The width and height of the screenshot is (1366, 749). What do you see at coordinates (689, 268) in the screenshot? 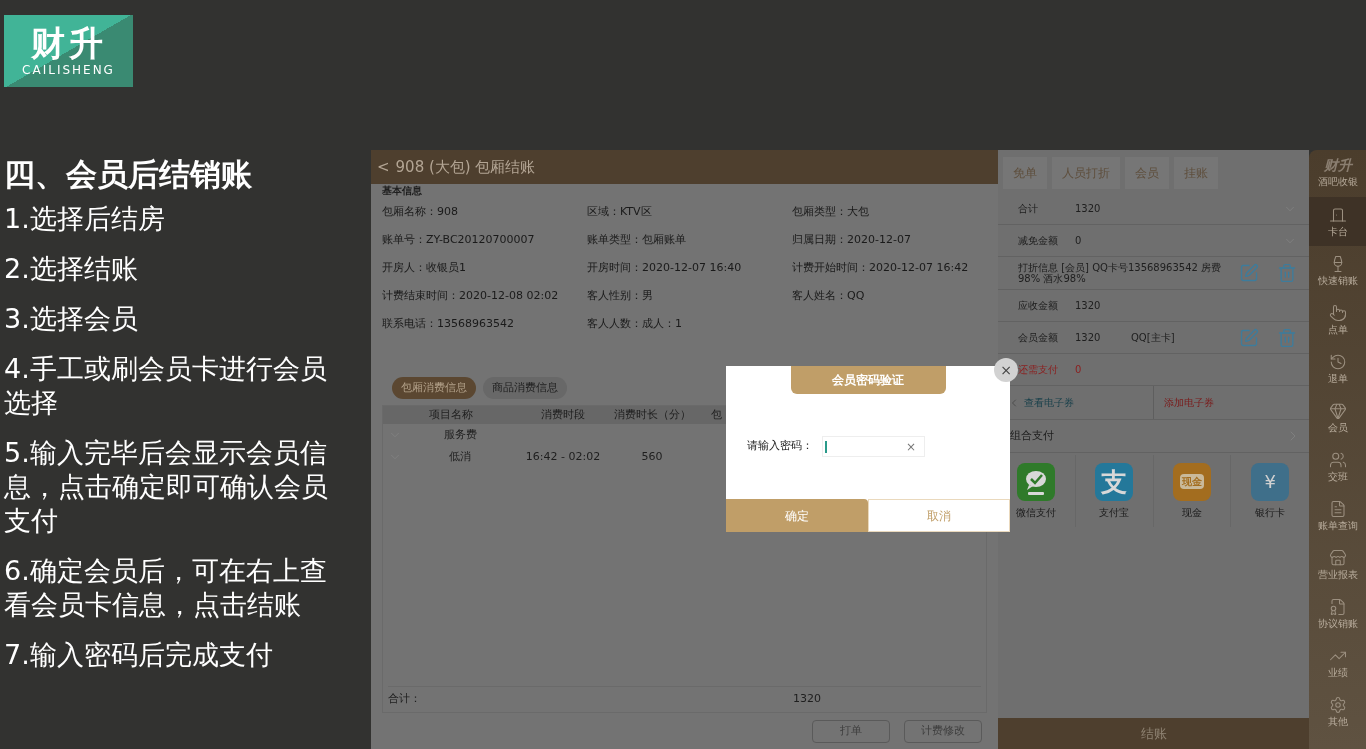
I see `info-field: 开房时间：2020-12-07 16:40` at bounding box center [689, 268].